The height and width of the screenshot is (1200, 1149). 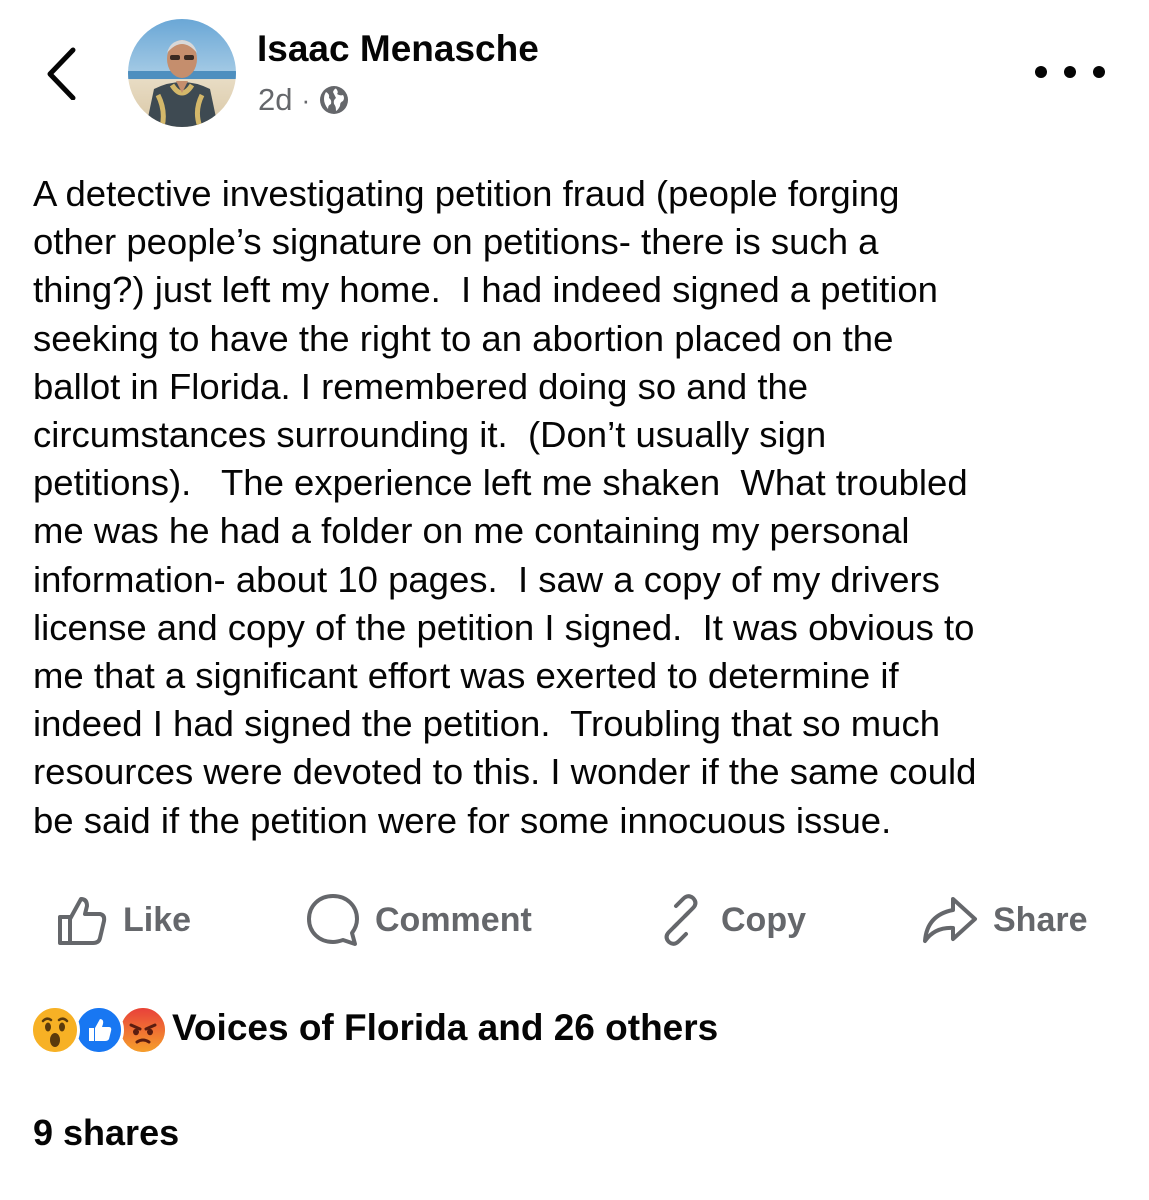 I want to click on post-meta: 2d ·, so click(x=303, y=100).